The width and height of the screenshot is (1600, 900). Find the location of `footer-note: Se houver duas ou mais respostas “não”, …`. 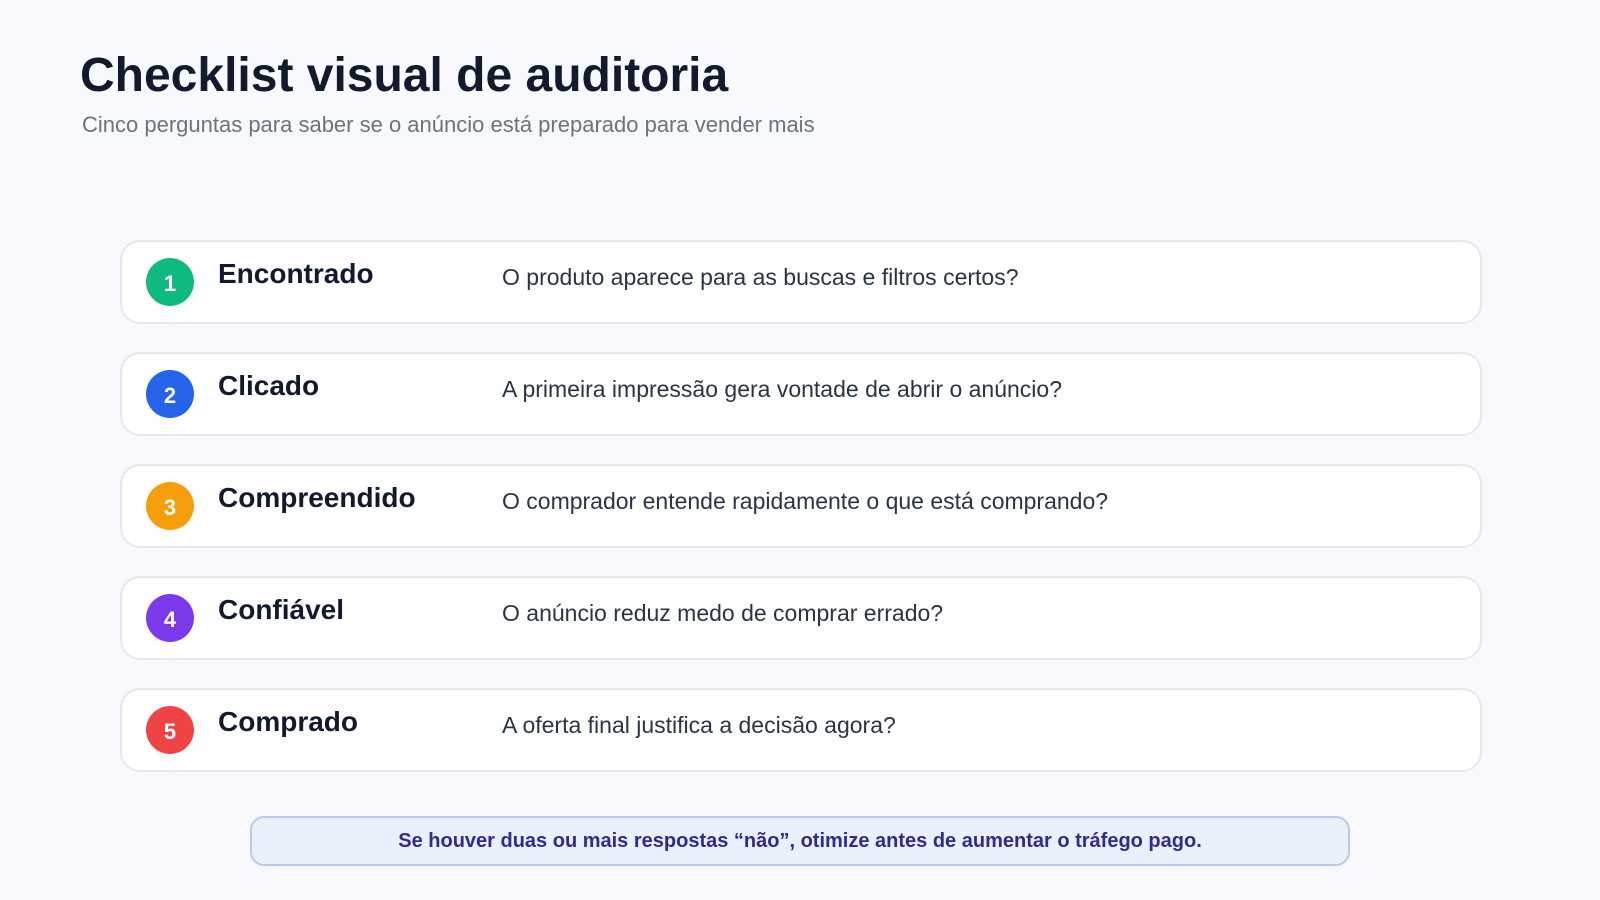

footer-note: Se houver duas ou mais respostas “não”, … is located at coordinates (800, 841).